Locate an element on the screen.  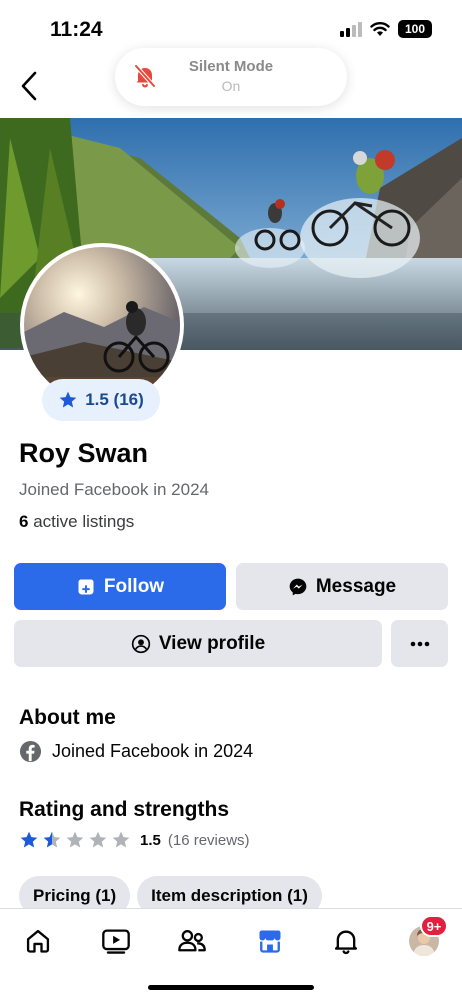
star-half-icon is located at coordinates (52, 839).